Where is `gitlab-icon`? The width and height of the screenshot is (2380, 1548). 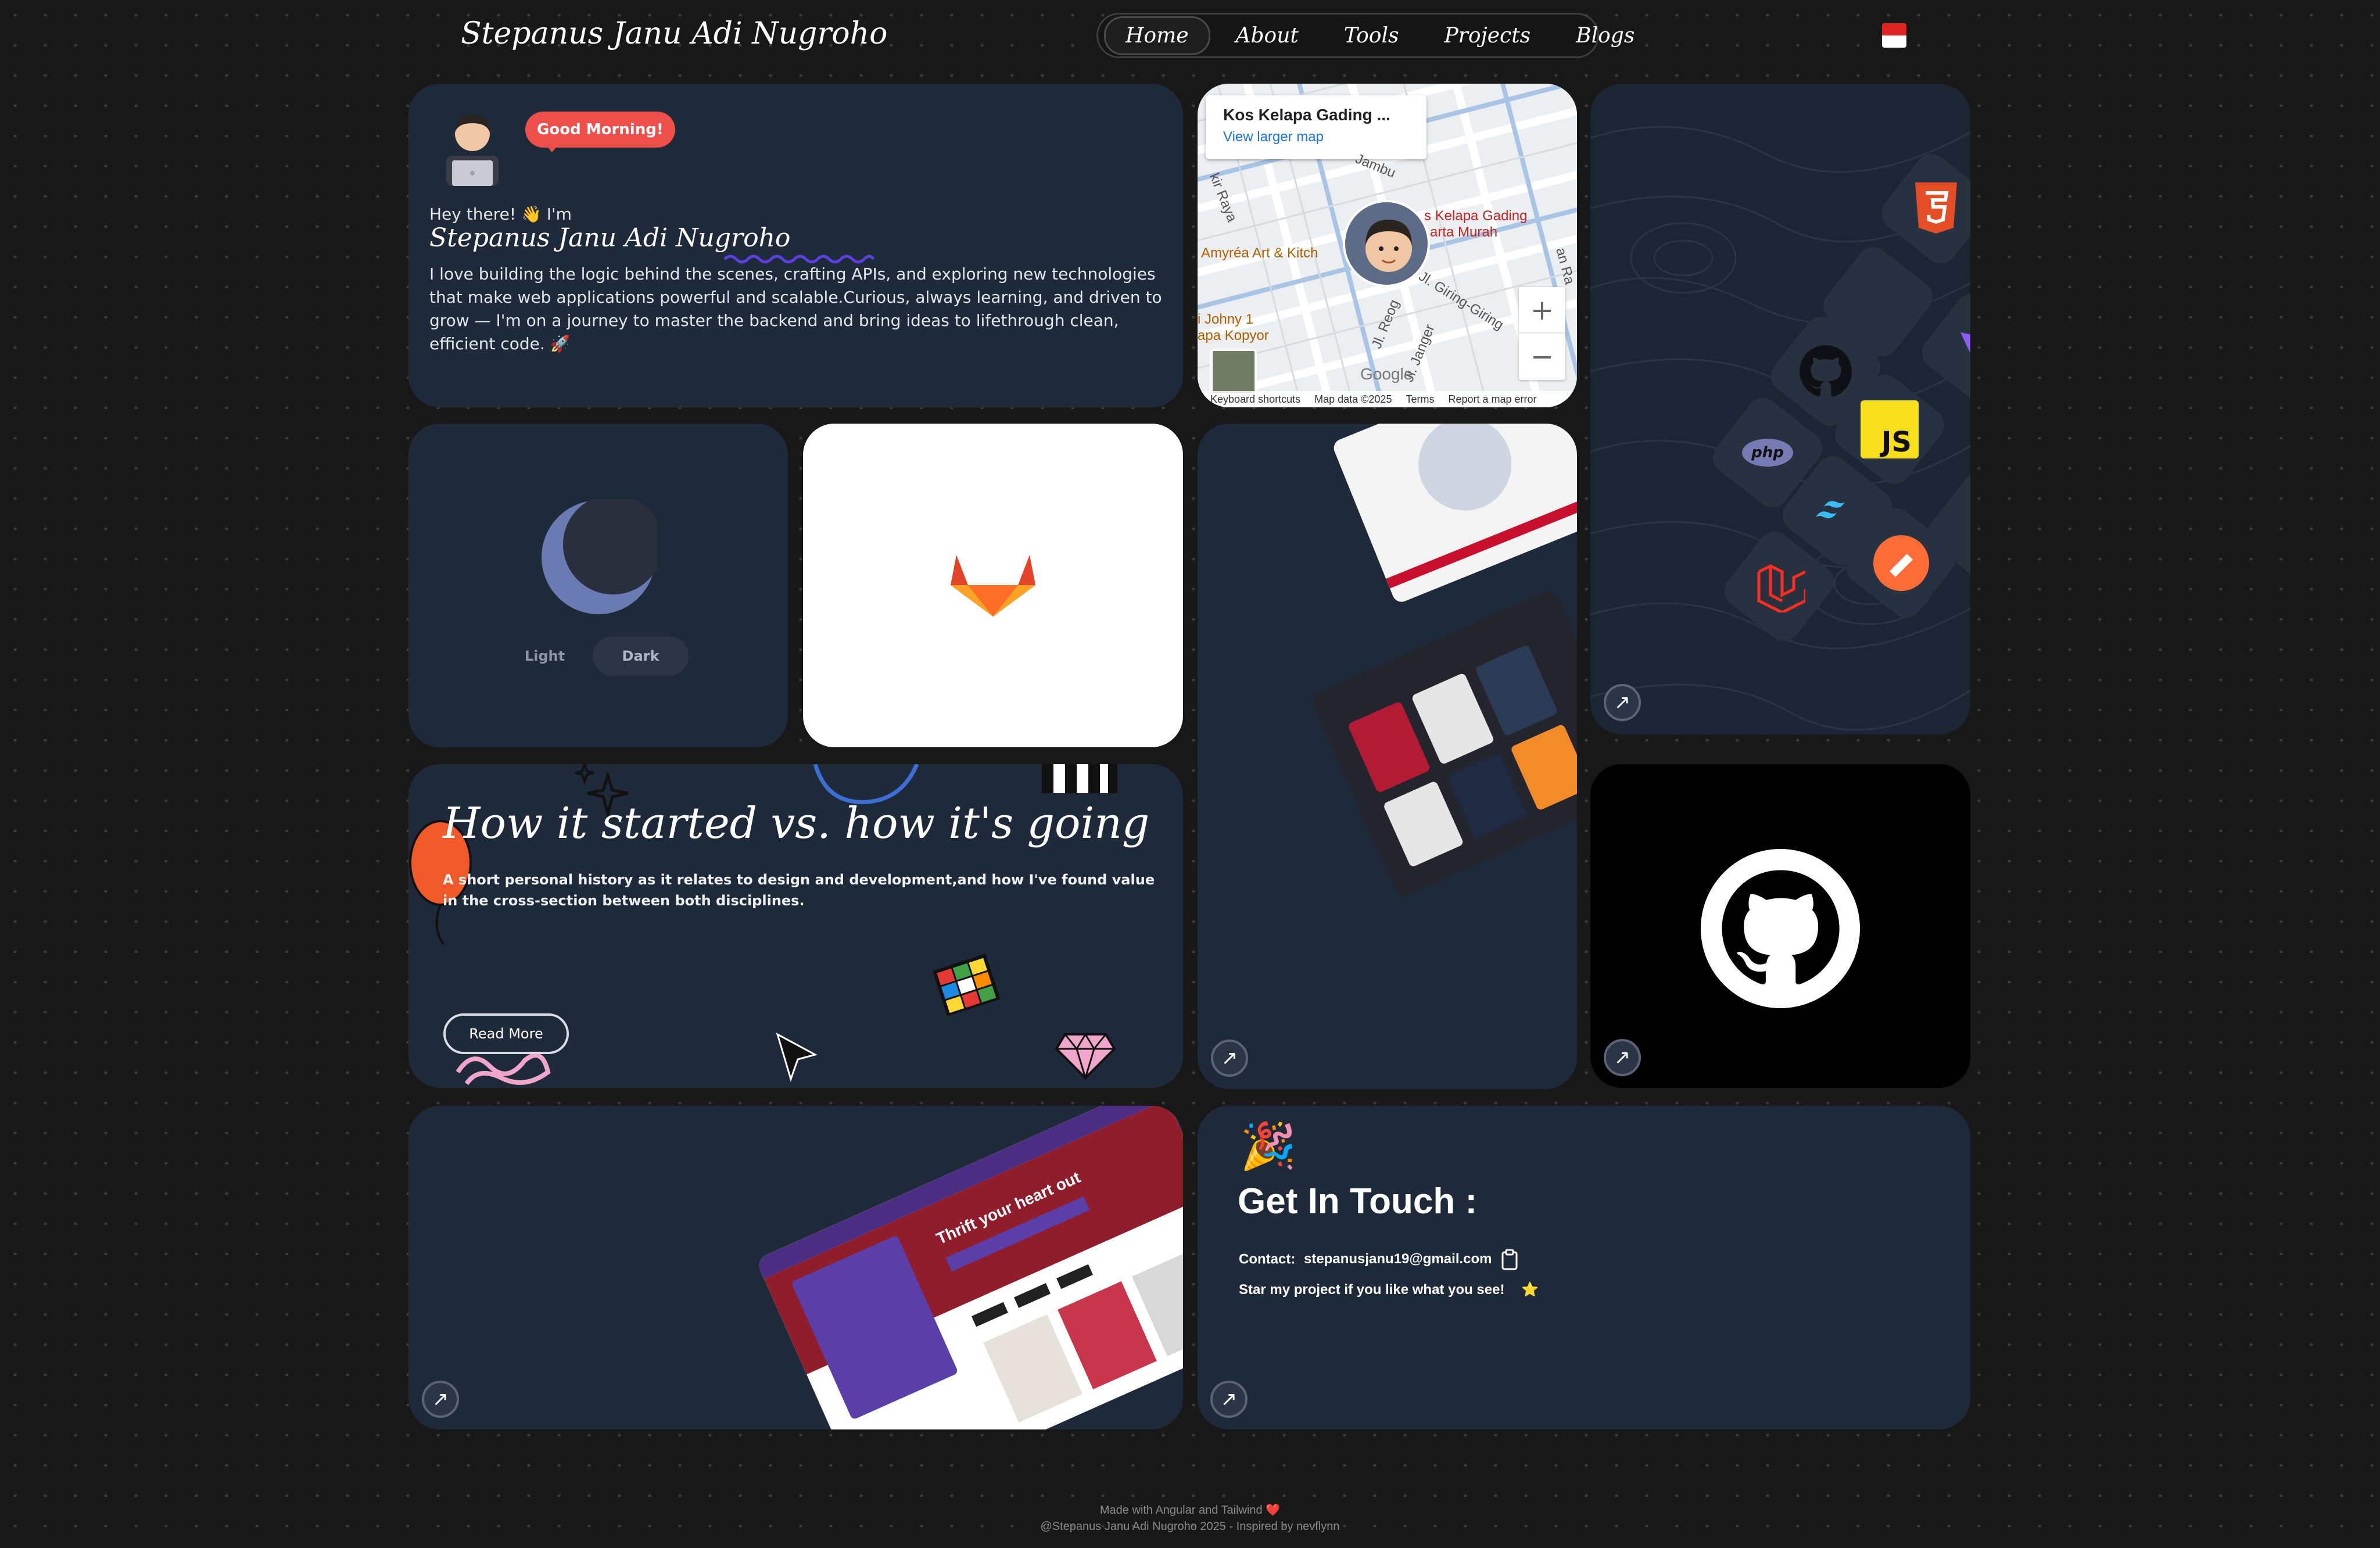 gitlab-icon is located at coordinates (993, 586).